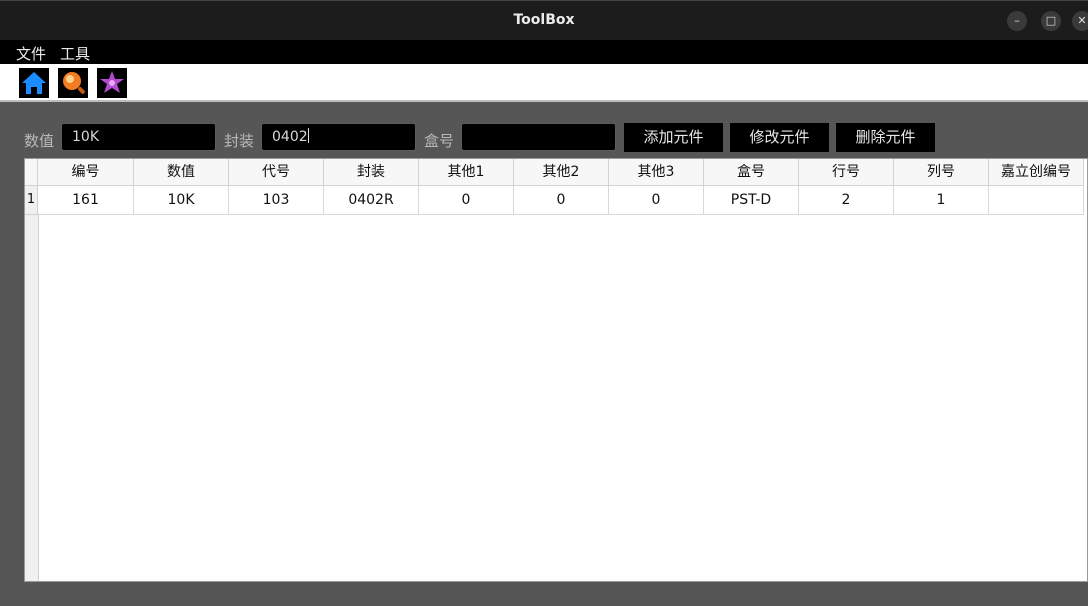 The height and width of the screenshot is (606, 1088). What do you see at coordinates (138, 137) in the screenshot?
I see `value-input: 10K` at bounding box center [138, 137].